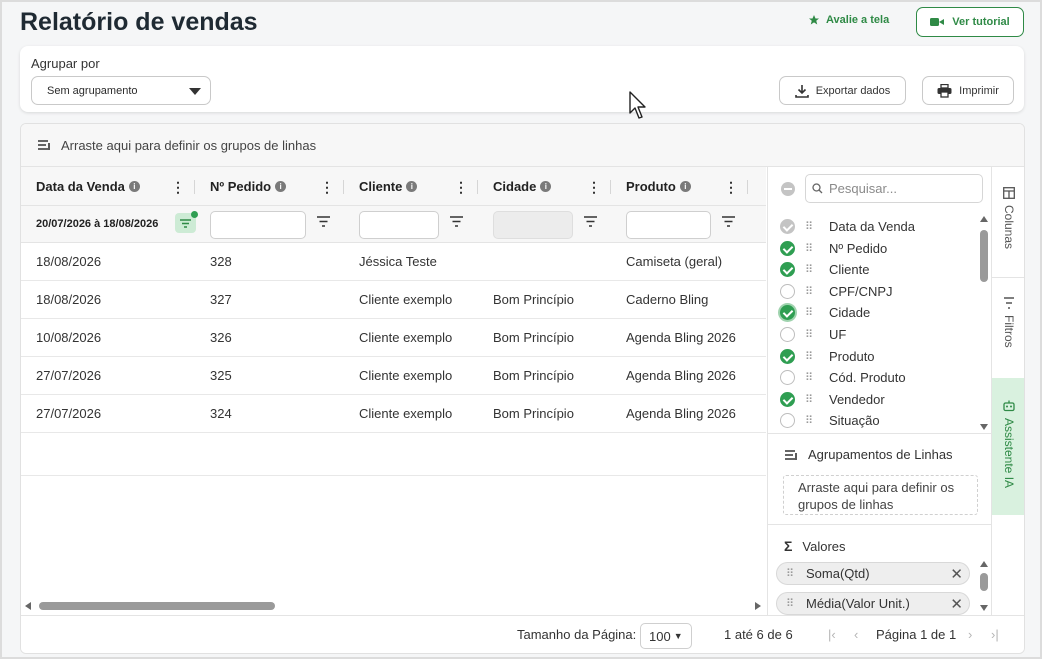 Image resolution: width=1042 pixels, height=659 pixels. What do you see at coordinates (121, 90) in the screenshot?
I see `group-by-select: Sem agrupamento` at bounding box center [121, 90].